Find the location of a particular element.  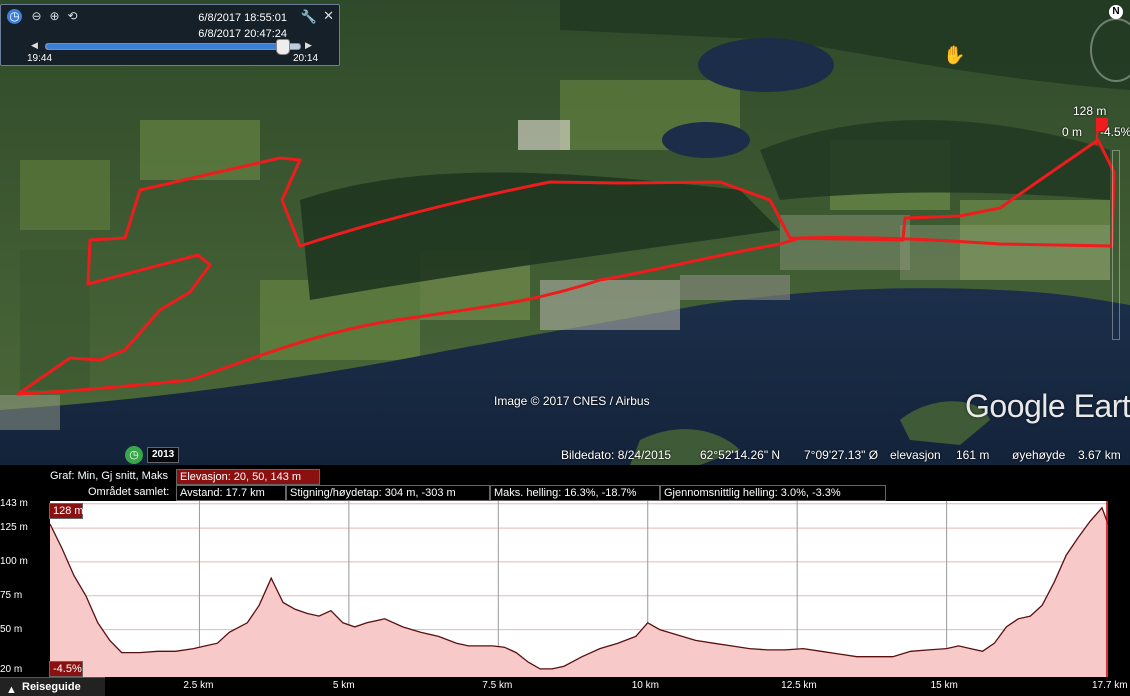

eye-altitude-label: øyehøyde is located at coordinates (1039, 455).